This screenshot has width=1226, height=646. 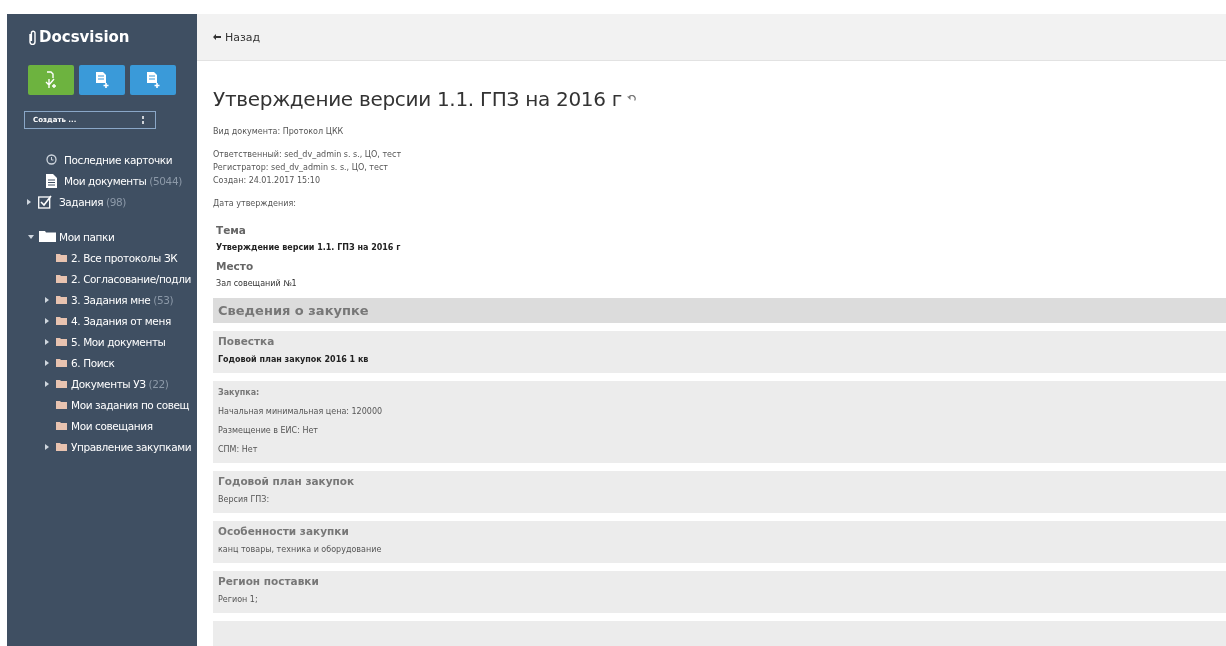 What do you see at coordinates (300, 550) in the screenshot?
I see `panel-text: канц товары, техника и оборудование` at bounding box center [300, 550].